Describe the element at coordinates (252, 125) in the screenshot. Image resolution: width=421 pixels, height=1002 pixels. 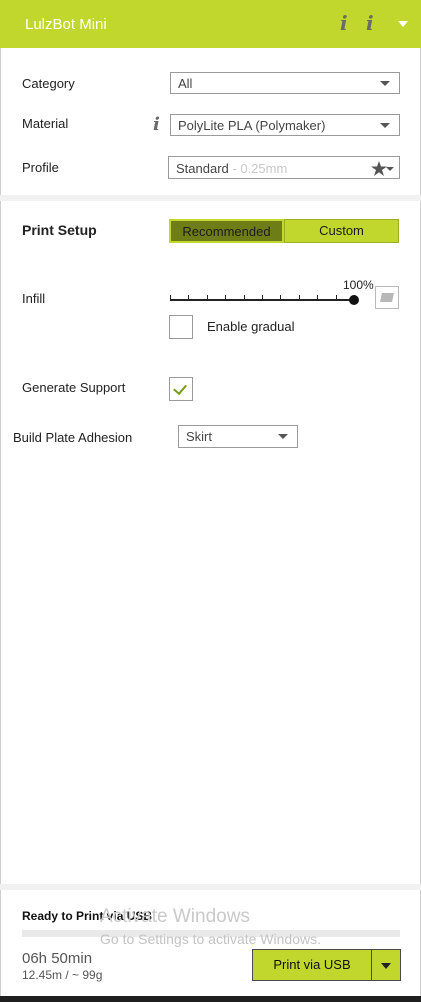
I see `material-value: PolyLite PLA (Polymaker)` at that location.